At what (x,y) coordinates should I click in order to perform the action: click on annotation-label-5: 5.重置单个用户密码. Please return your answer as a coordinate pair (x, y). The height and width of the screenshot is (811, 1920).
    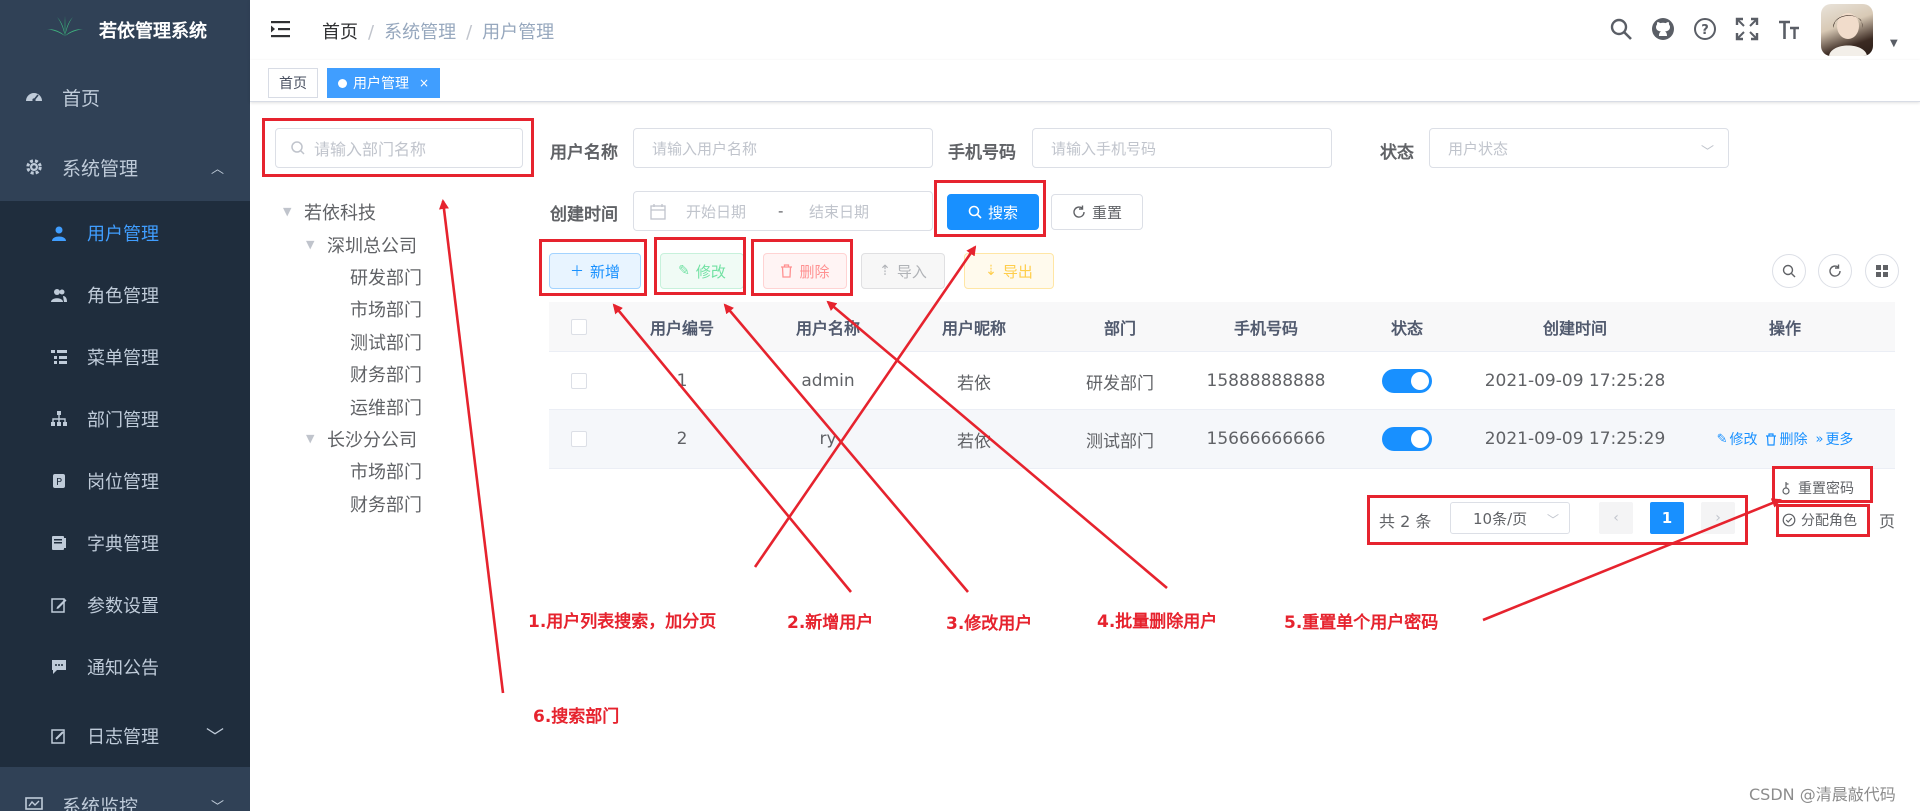
    Looking at the image, I should click on (1361, 623).